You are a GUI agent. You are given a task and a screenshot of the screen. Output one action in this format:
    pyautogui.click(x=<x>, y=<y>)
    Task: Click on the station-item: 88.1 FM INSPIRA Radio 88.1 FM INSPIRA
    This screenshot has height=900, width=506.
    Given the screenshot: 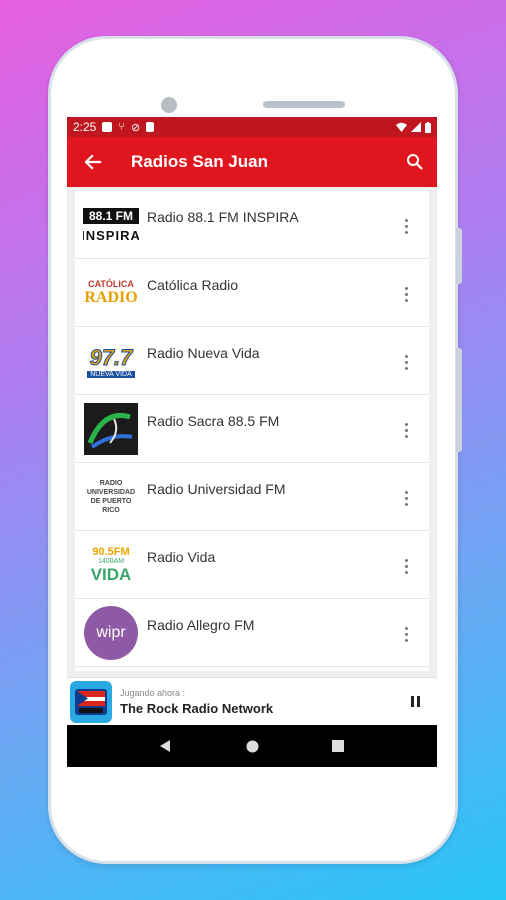 What is the action you would take?
    pyautogui.click(x=252, y=225)
    